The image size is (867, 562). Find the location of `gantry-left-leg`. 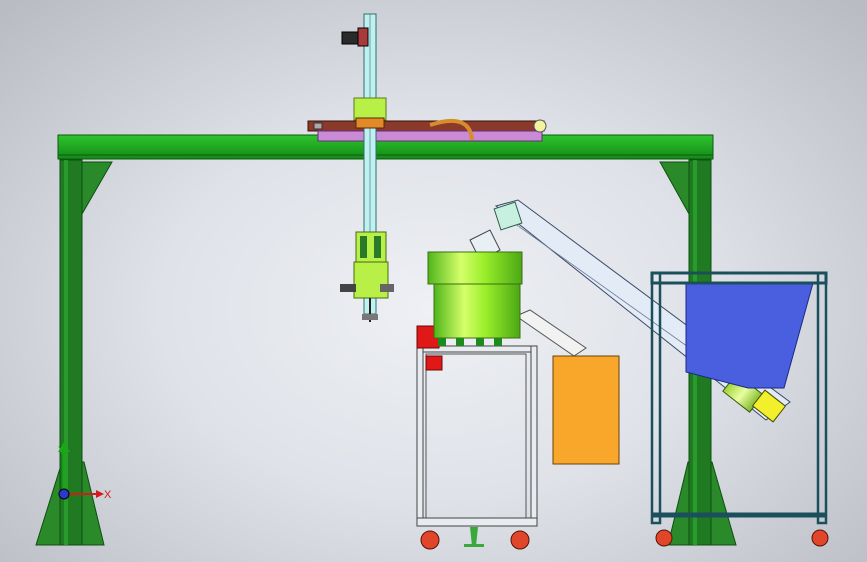

gantry-left-leg is located at coordinates (74, 352).